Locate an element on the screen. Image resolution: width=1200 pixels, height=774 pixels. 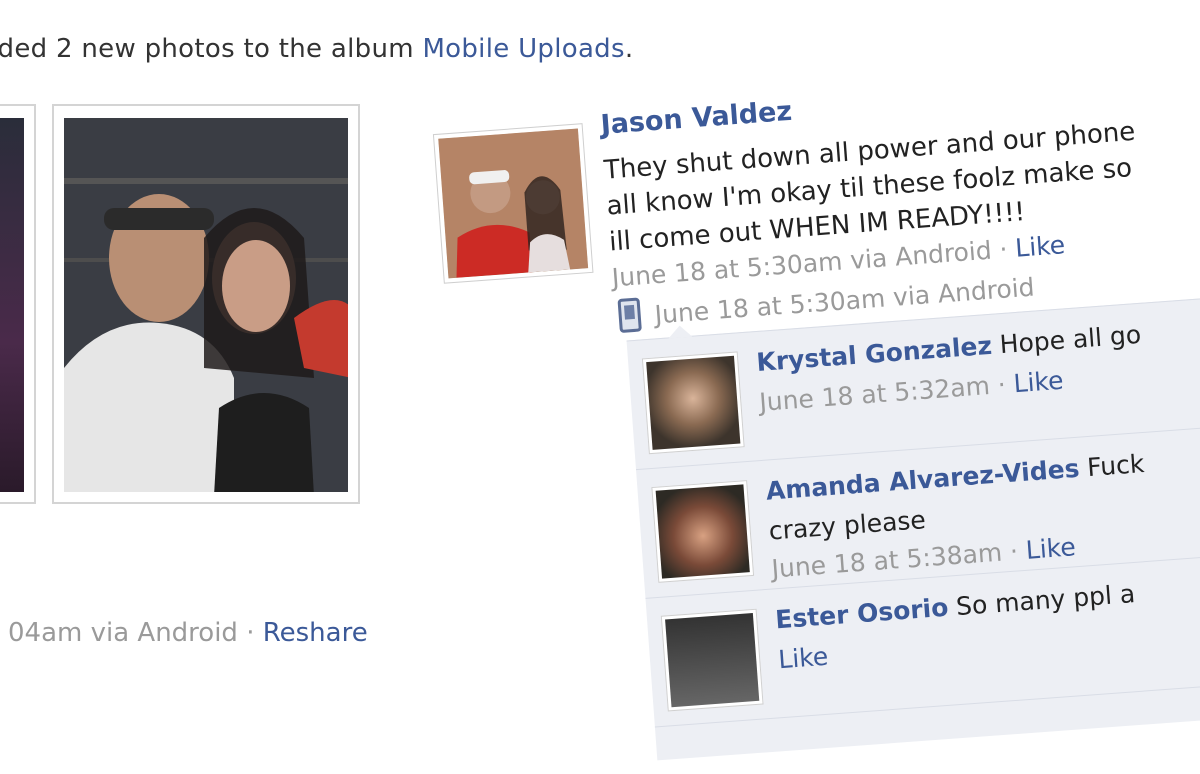
commenter-name: Ester Osorio is located at coordinates (861, 614).